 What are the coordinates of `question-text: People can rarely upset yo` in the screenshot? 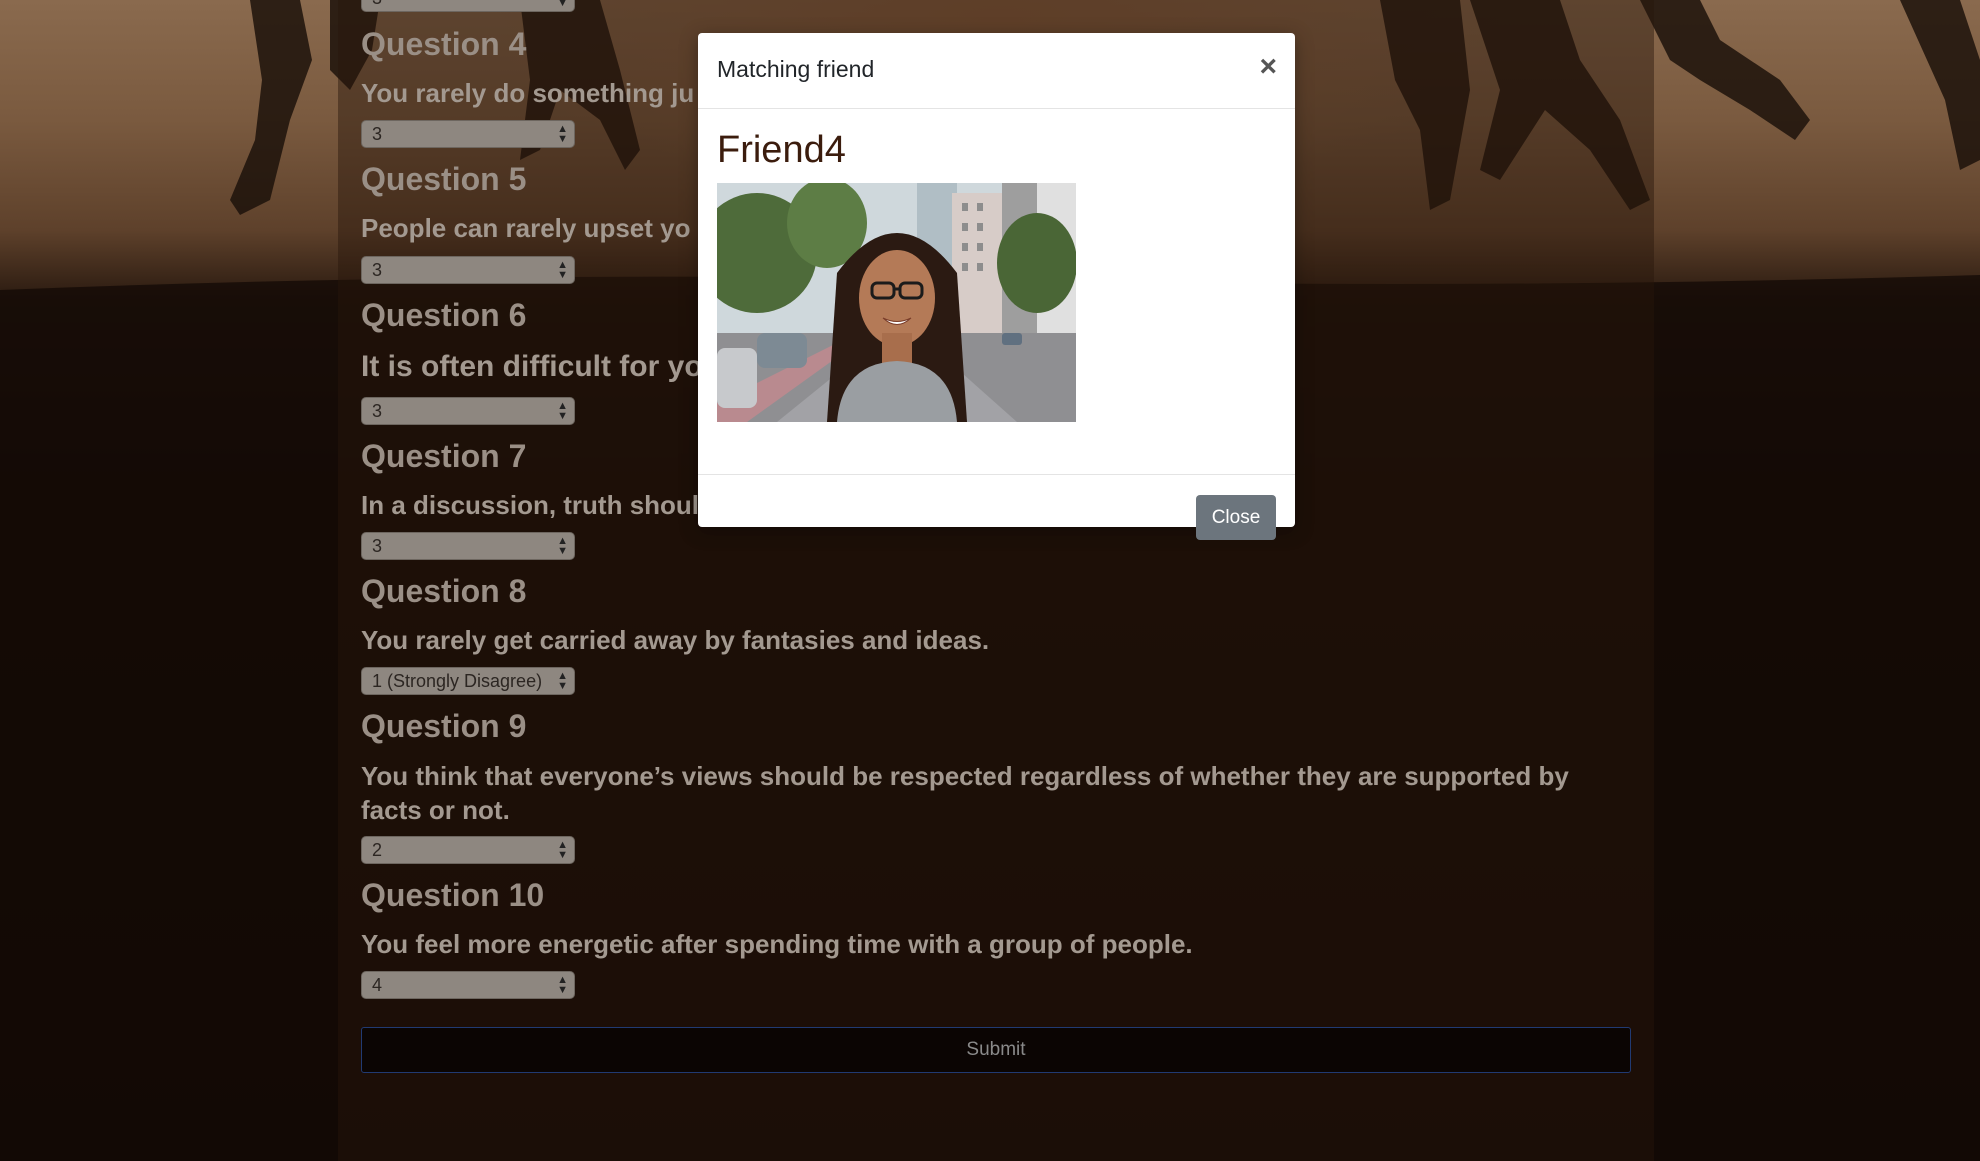 It's located at (526, 228).